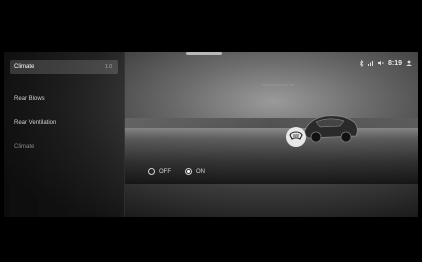  What do you see at coordinates (64, 147) in the screenshot?
I see `sidebar-item-climate-secondary: Climate` at bounding box center [64, 147].